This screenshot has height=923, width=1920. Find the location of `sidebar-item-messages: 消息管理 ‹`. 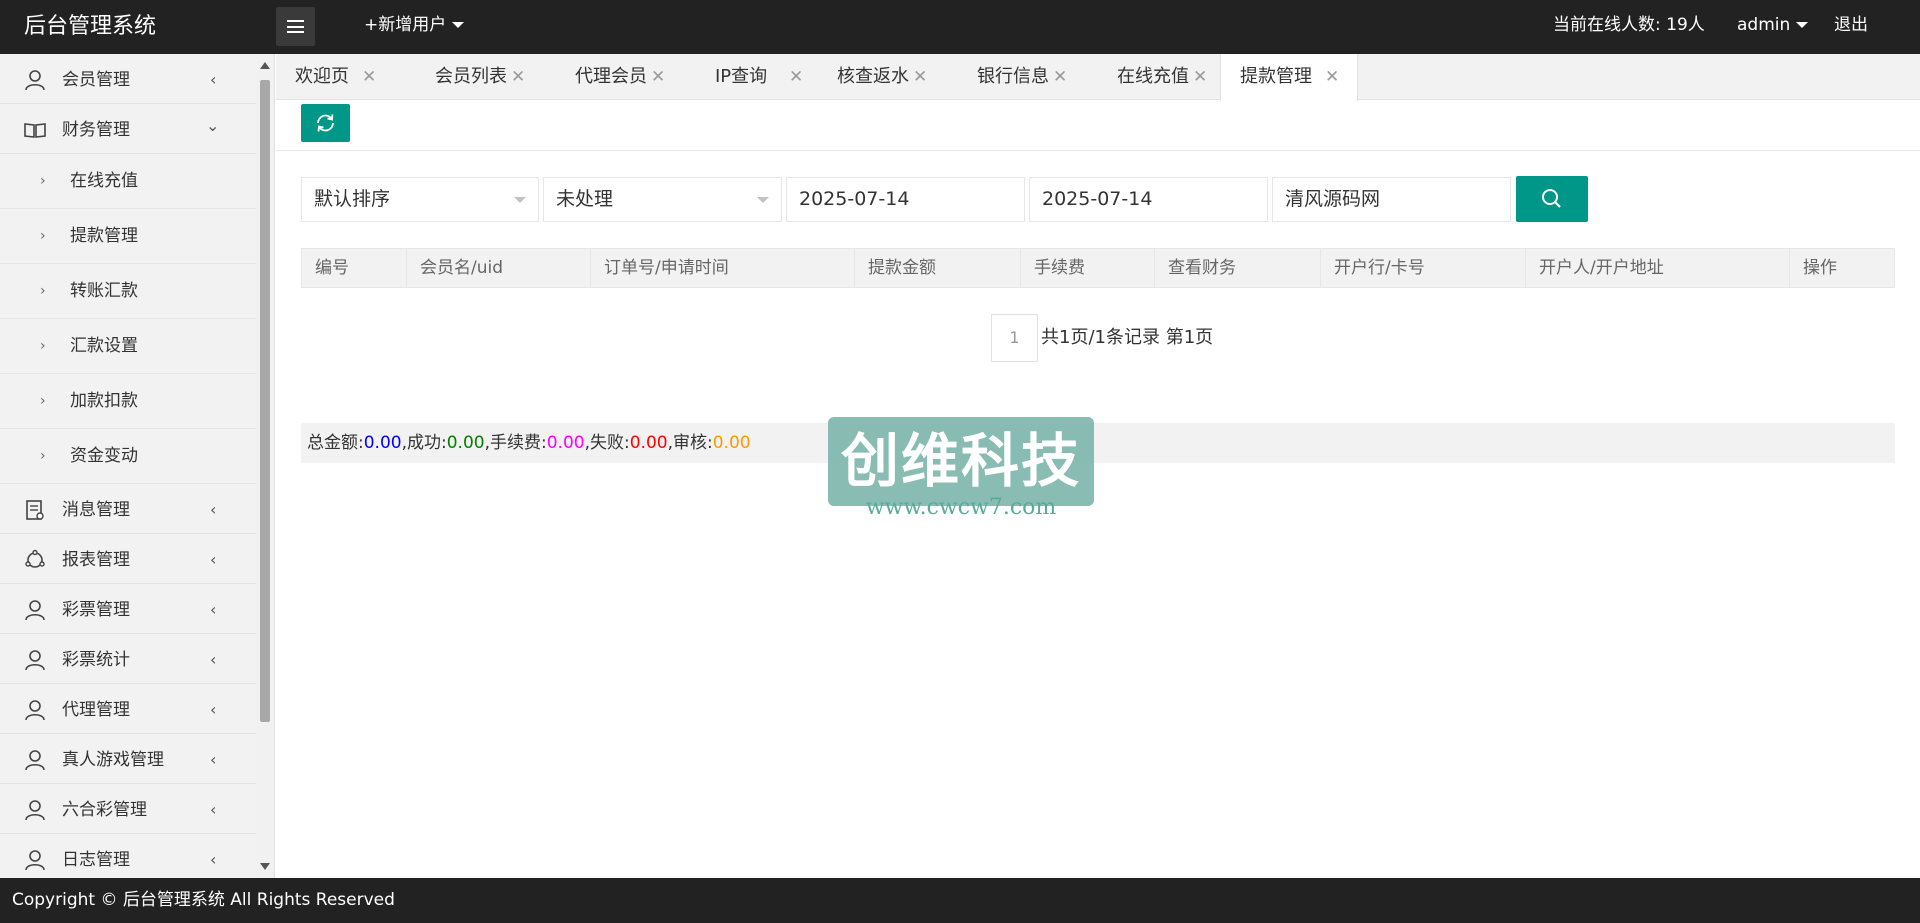

sidebar-item-messages: 消息管理 ‹ is located at coordinates (128, 509).